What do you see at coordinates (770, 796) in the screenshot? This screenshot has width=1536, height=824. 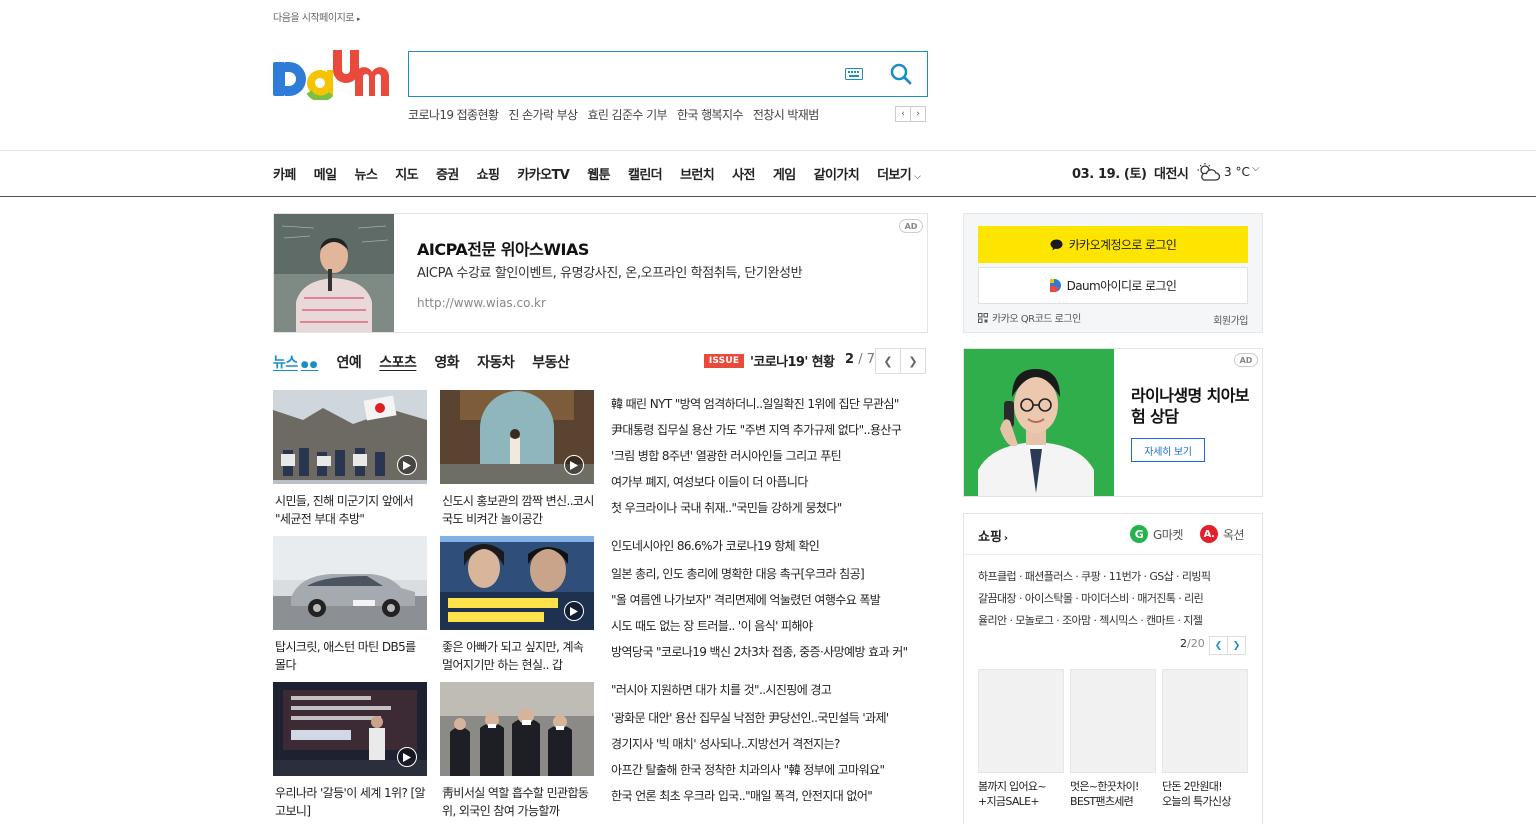 I see `headline-item: 한국 언론 최초 우크라 입국.."매일 폭격, 안전지대 없어"` at bounding box center [770, 796].